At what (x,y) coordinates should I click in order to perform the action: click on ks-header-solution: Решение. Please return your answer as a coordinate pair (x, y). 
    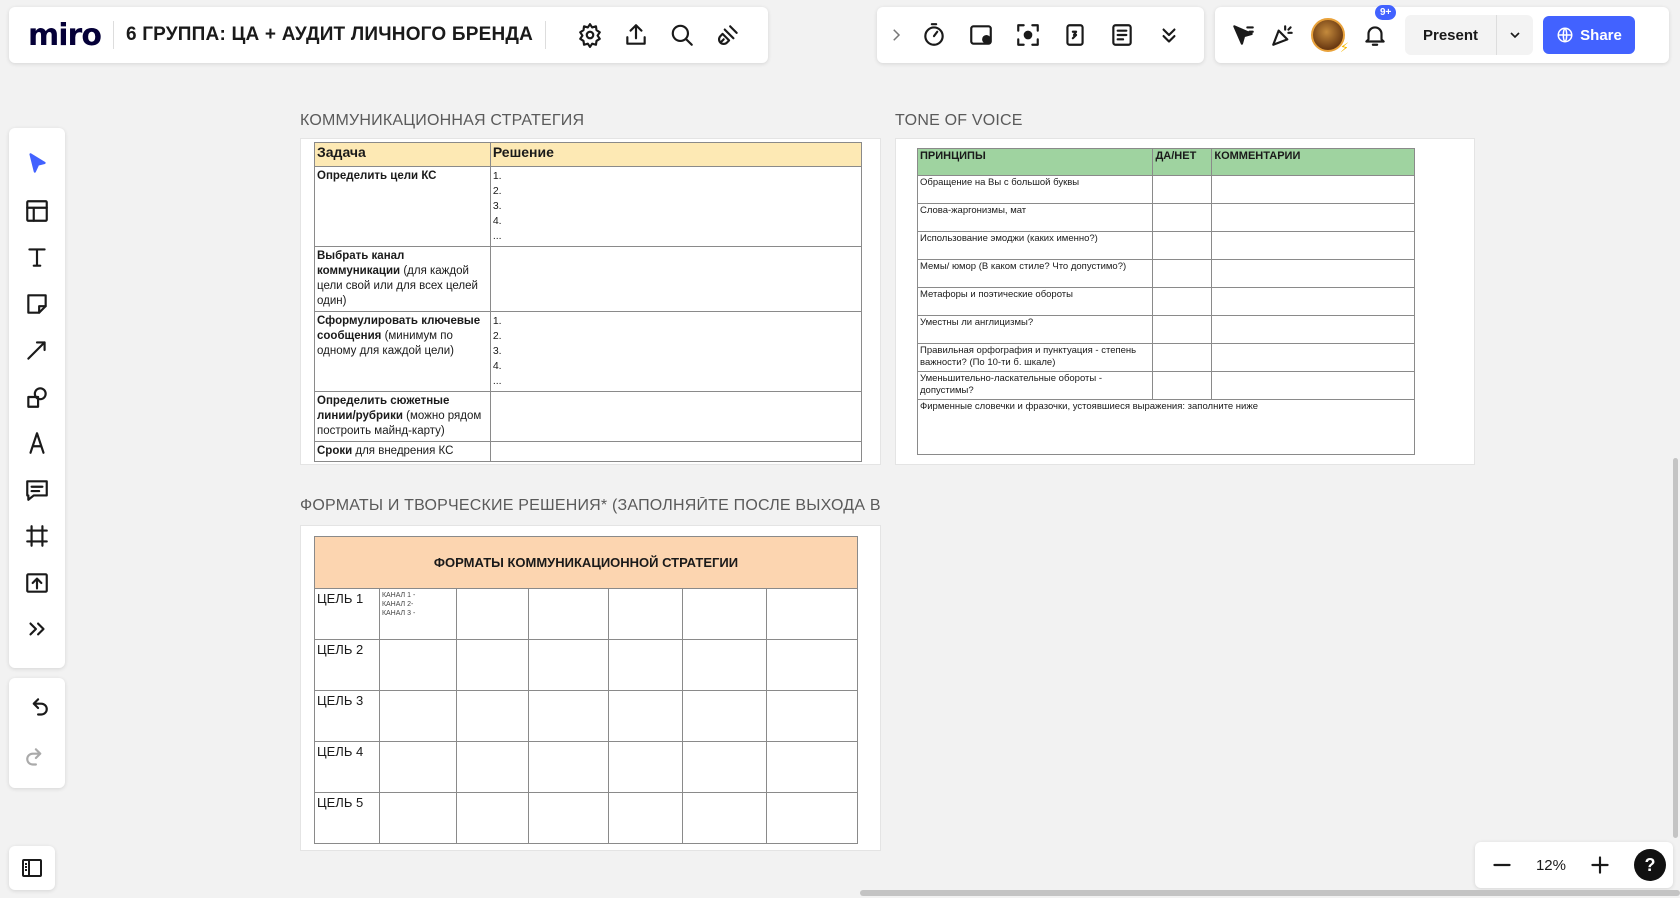
    Looking at the image, I should click on (676, 154).